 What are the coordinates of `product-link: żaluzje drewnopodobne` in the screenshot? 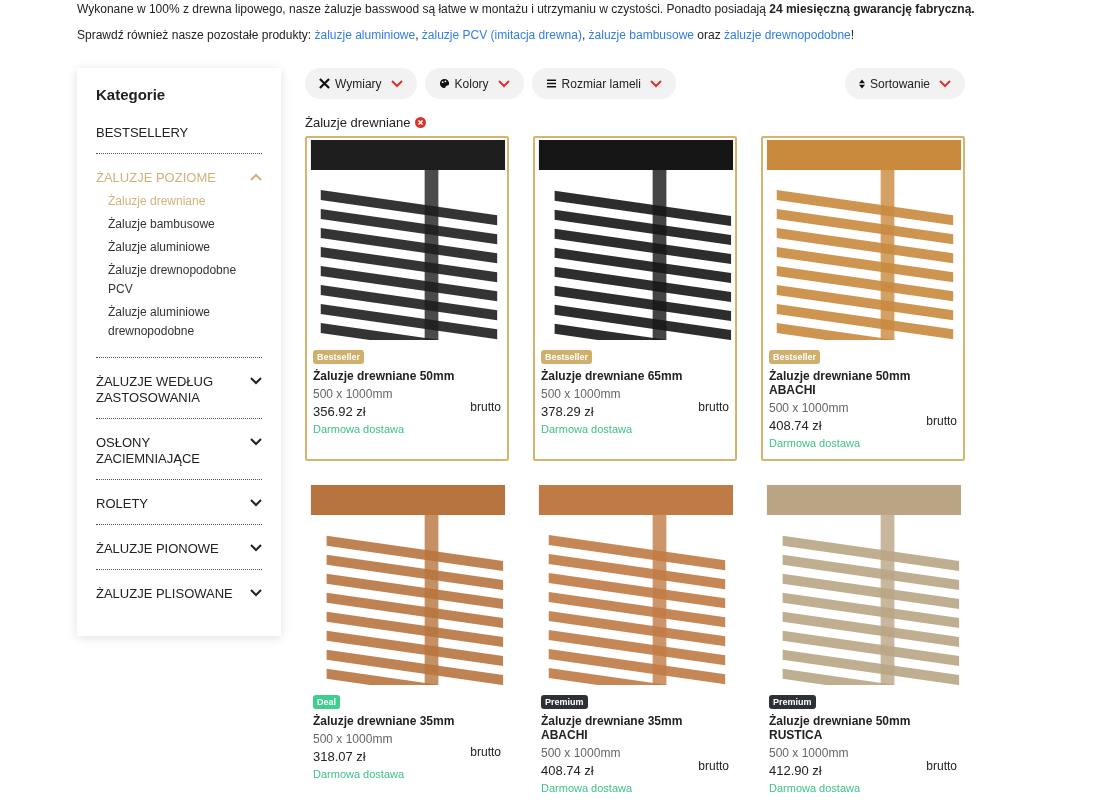 It's located at (787, 35).